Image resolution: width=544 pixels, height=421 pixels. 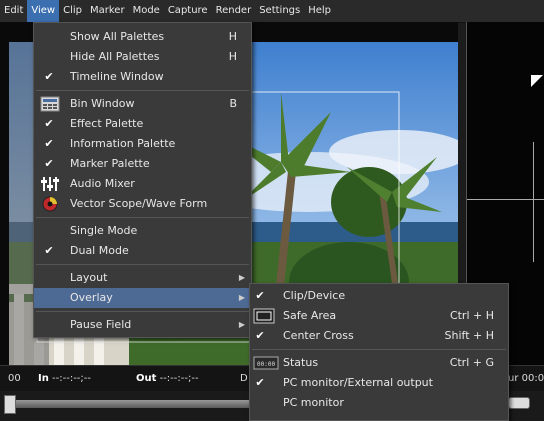 I want to click on menu-item-pause-field: Pause Field ▶, so click(x=142, y=325).